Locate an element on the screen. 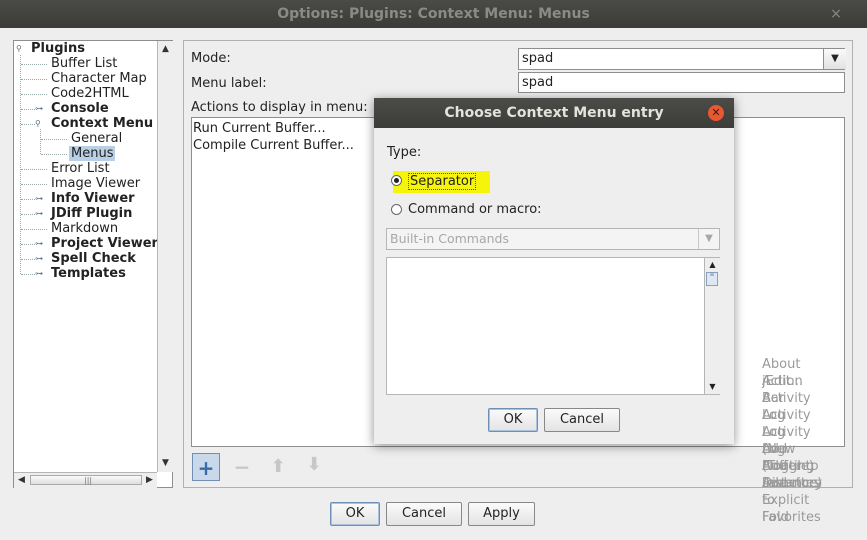 Image resolution: width=867 pixels, height=540 pixels. tree-item: Spell Check is located at coordinates (93, 258).